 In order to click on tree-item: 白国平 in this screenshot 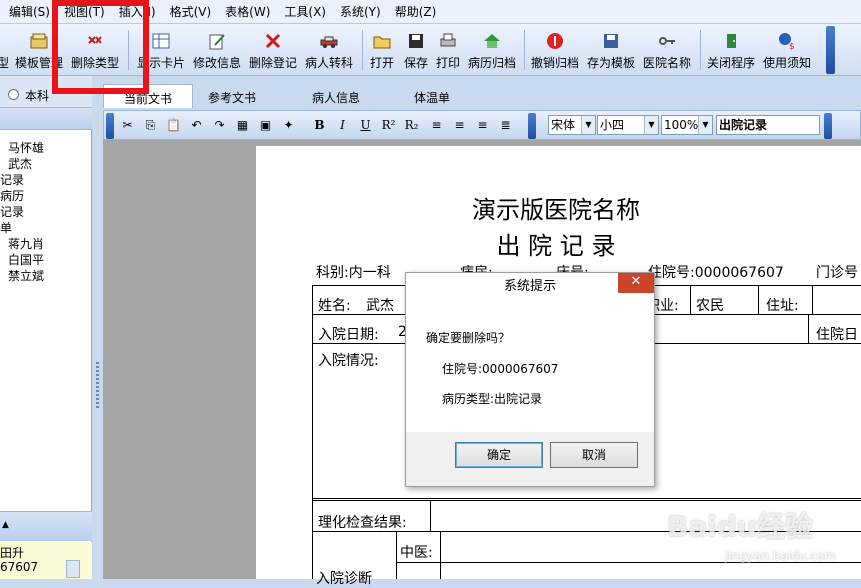, I will do `click(26, 260)`.